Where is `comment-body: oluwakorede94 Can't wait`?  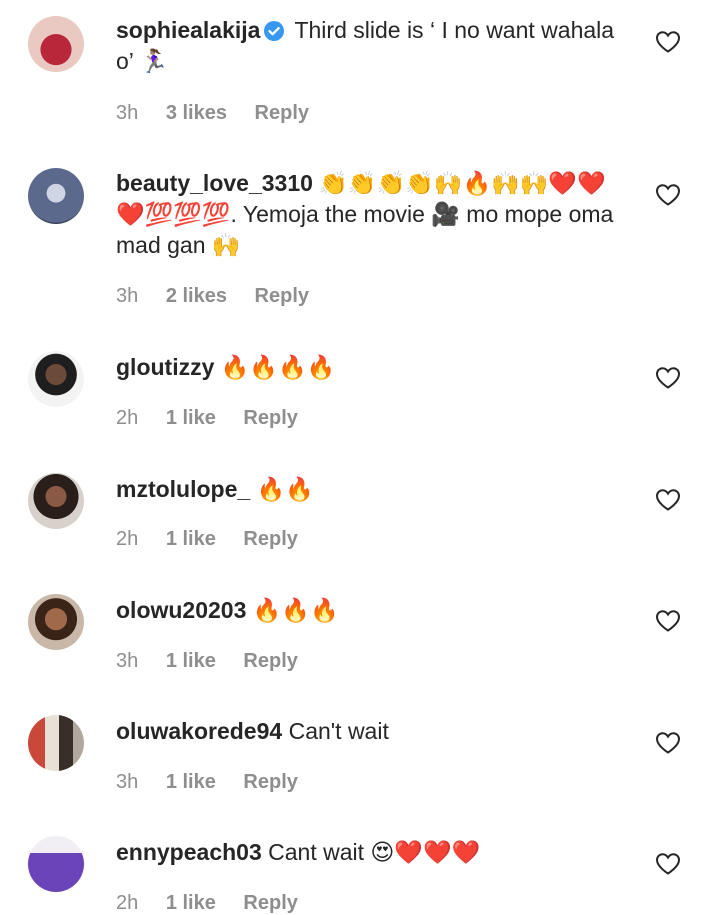 comment-body: oluwakorede94 Can't wait is located at coordinates (371, 731).